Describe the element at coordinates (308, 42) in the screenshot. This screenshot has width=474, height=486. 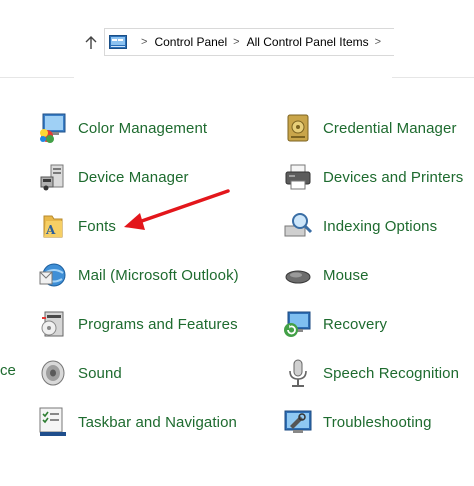
I see `breadcrumb-all-items: All Control Panel Items` at that location.